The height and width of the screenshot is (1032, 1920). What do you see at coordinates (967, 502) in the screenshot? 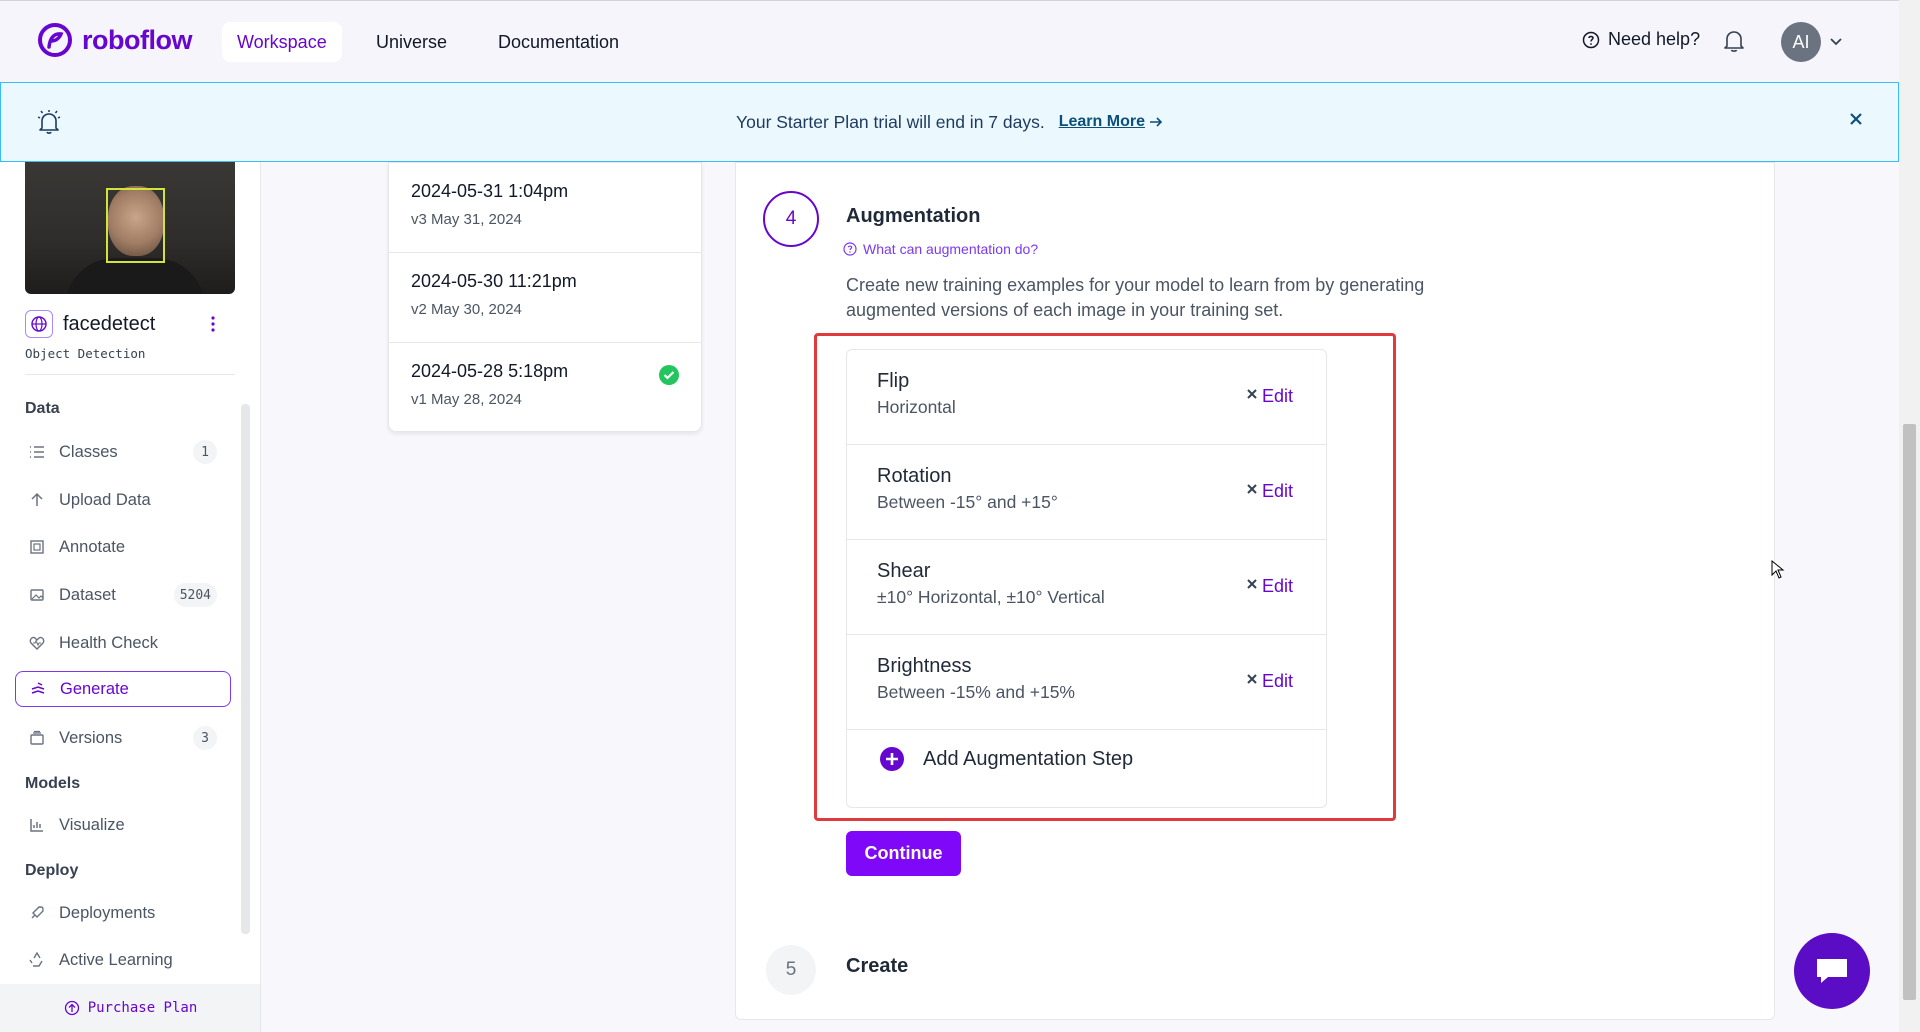
I see `augmentation-detail: Between -15° and +15°` at bounding box center [967, 502].